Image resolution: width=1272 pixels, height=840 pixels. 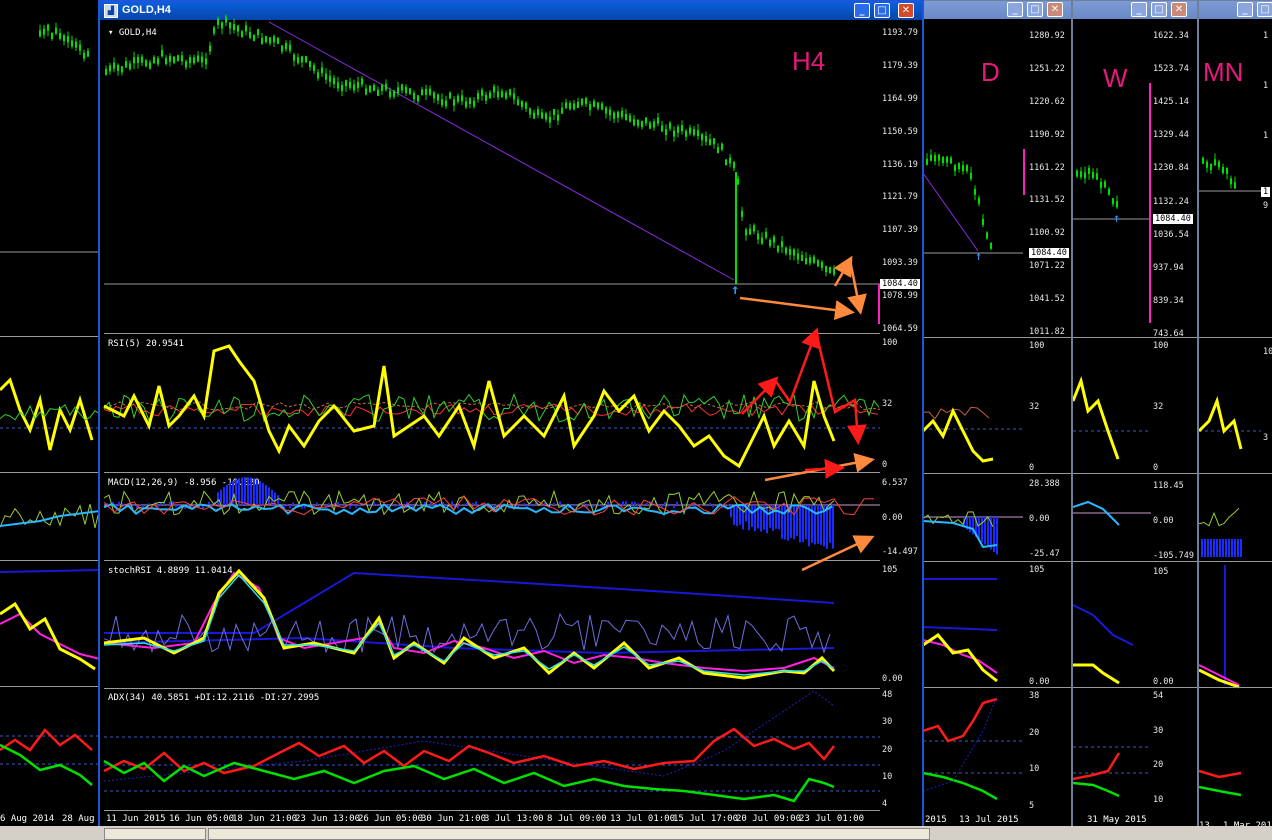 What do you see at coordinates (1047, 233) in the screenshot?
I see `daily-price-tick: 1100.92` at bounding box center [1047, 233].